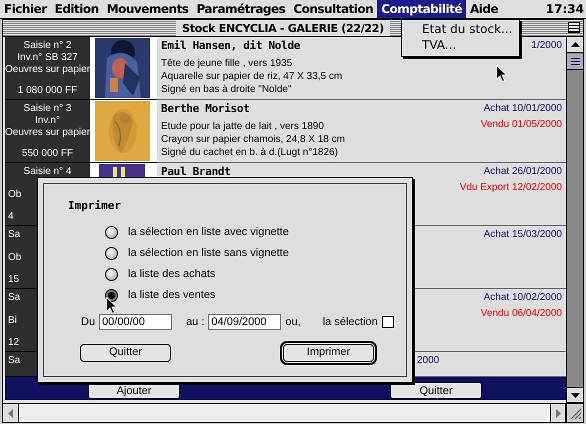  What do you see at coordinates (333, 9) in the screenshot?
I see `menu-item: Consultation` at bounding box center [333, 9].